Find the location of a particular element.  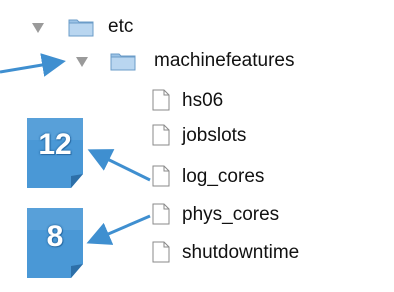

callout-phys-cores-value: 8 is located at coordinates (55, 243).